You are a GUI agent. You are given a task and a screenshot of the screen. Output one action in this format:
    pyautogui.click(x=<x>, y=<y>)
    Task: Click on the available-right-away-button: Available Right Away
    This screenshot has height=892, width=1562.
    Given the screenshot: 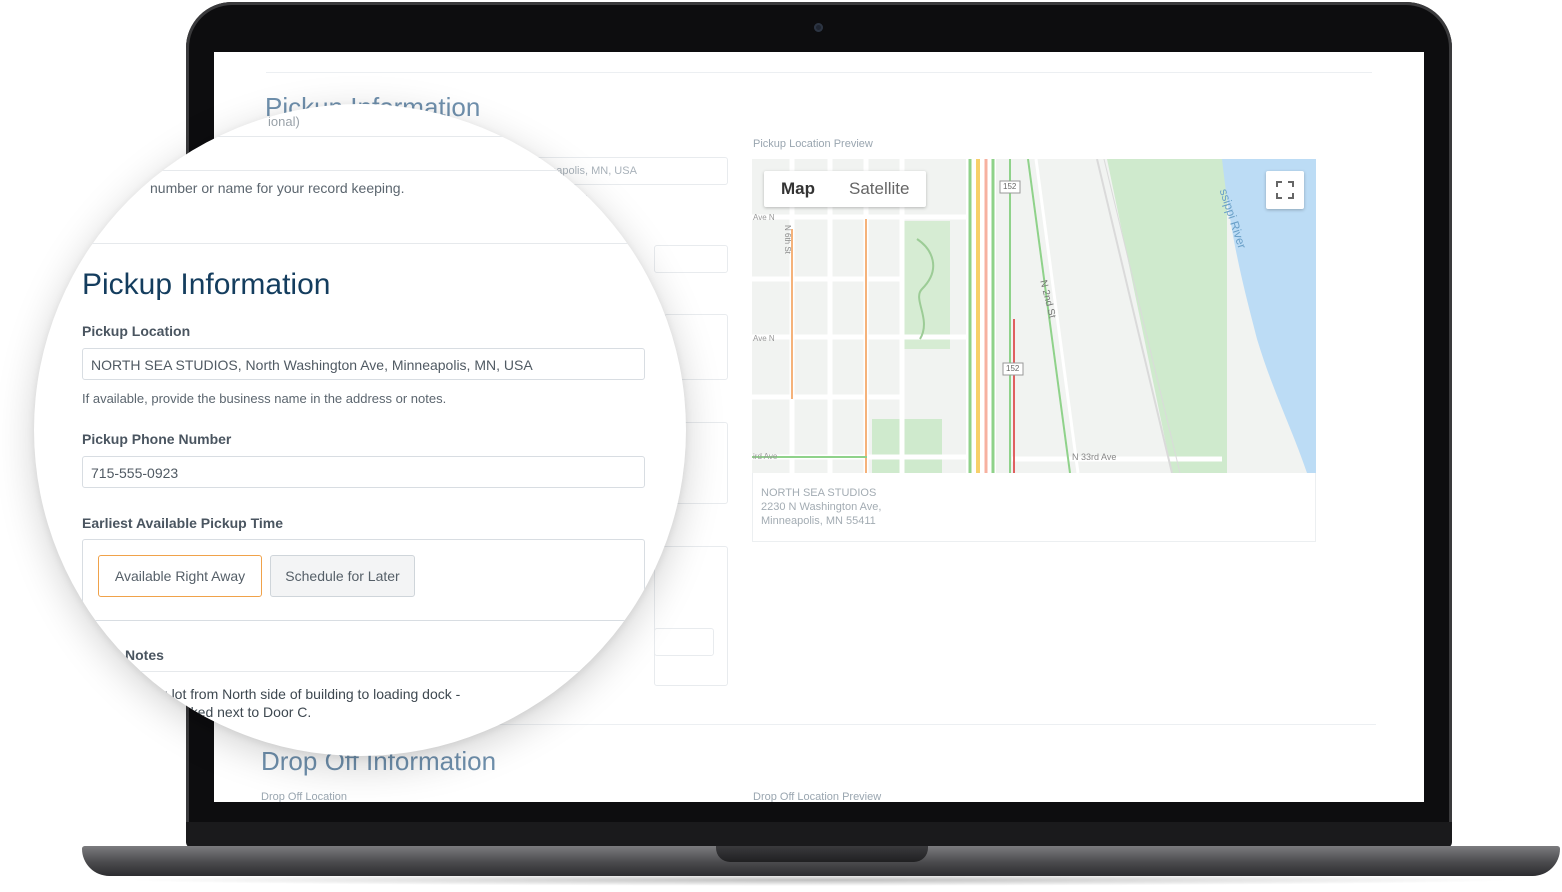 What is the action you would take?
    pyautogui.click(x=180, y=576)
    